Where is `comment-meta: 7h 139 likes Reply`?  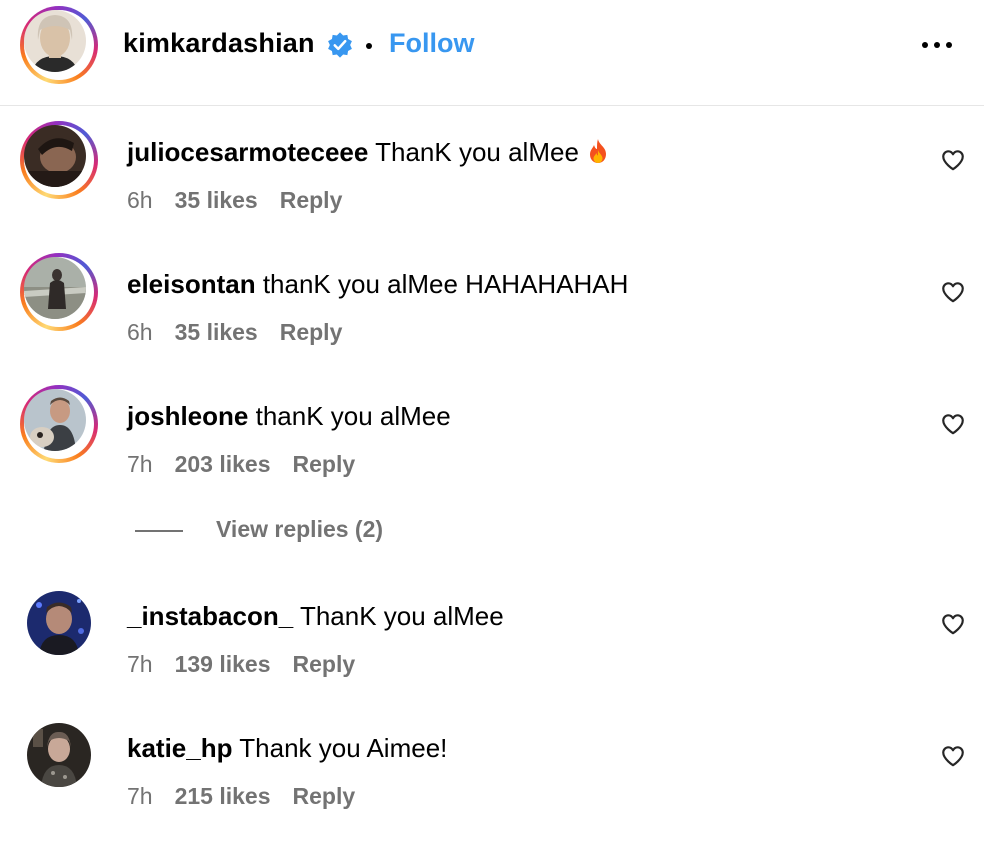 comment-meta: 7h 139 likes Reply is located at coordinates (241, 664).